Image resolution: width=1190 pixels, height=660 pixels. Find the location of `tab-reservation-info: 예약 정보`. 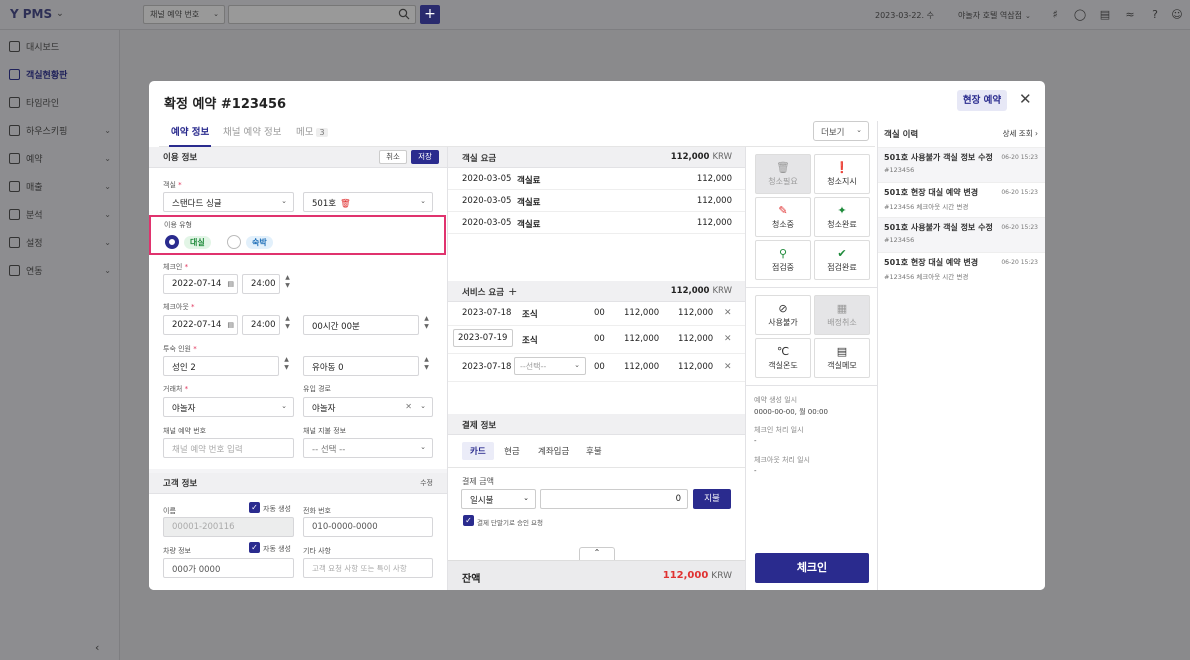

tab-reservation-info: 예약 정보 is located at coordinates (190, 135).